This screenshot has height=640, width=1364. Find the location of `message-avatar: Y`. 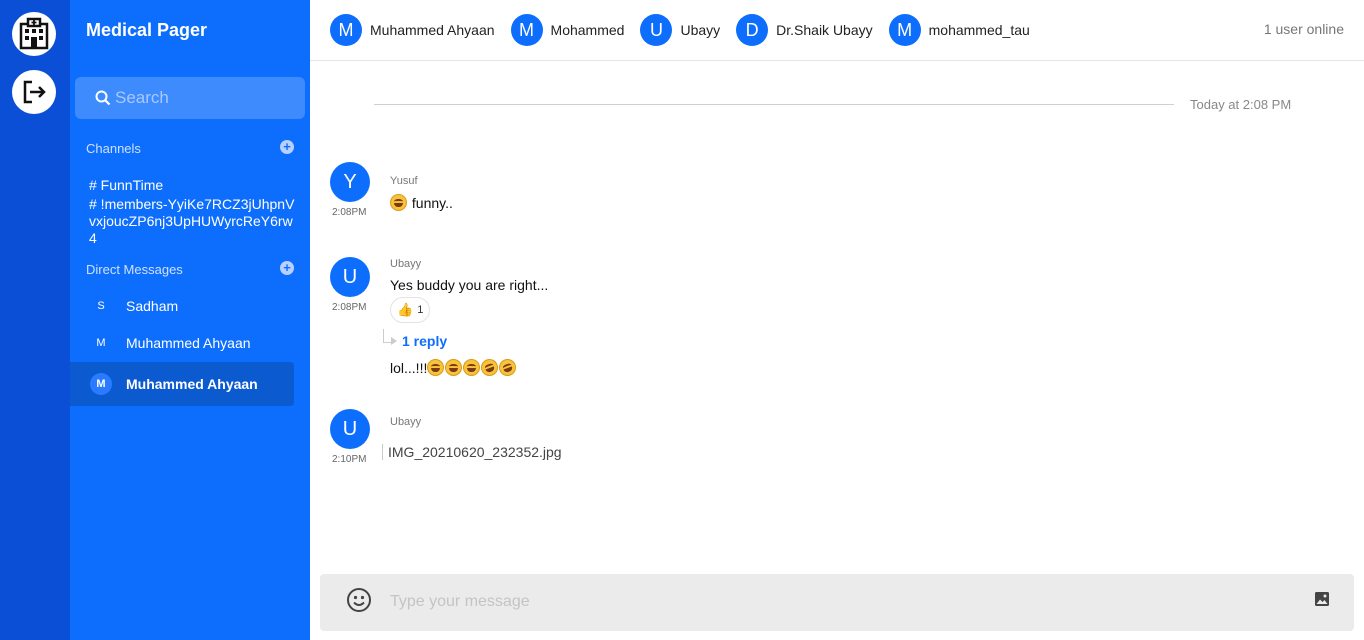

message-avatar: Y is located at coordinates (350, 182).